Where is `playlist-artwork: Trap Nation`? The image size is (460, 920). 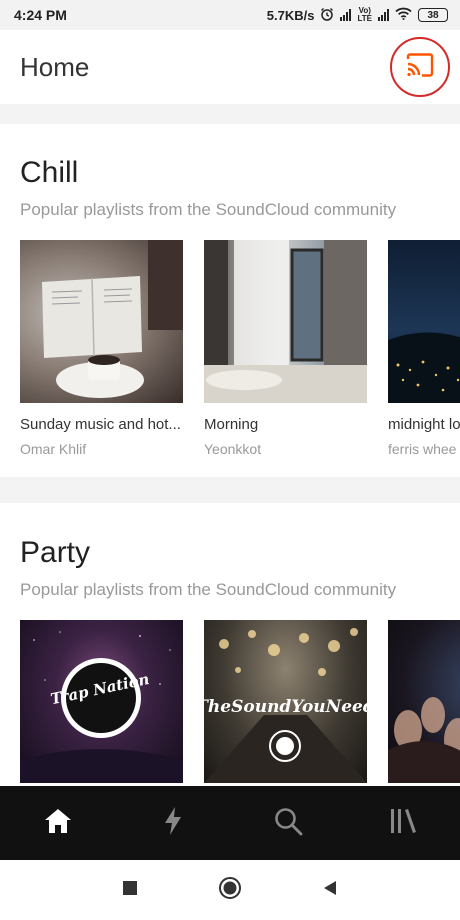
playlist-artwork: Trap Nation is located at coordinates (101, 701).